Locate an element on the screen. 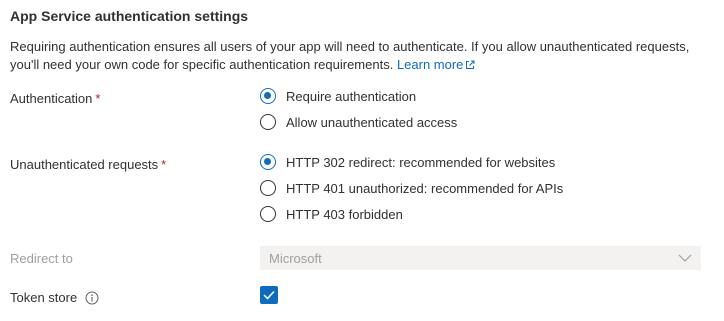 Image resolution: width=724 pixels, height=321 pixels. radio-label: HTTP 403 forbidden is located at coordinates (344, 214).